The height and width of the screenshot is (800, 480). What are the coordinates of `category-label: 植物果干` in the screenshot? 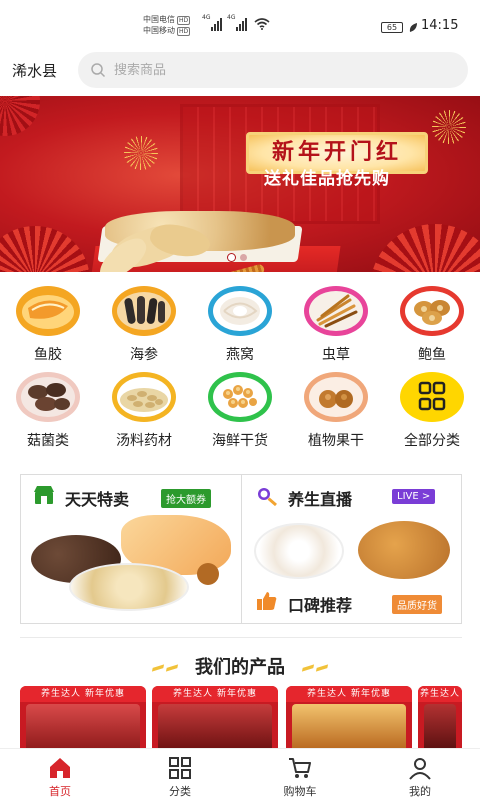 It's located at (336, 441).